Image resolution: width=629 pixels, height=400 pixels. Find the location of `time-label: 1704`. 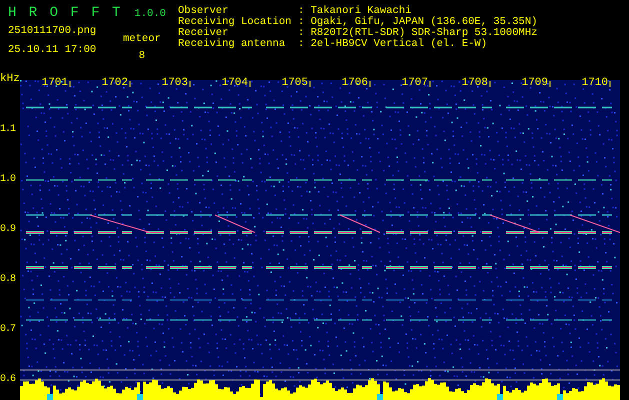

time-label: 1704 is located at coordinates (235, 83).